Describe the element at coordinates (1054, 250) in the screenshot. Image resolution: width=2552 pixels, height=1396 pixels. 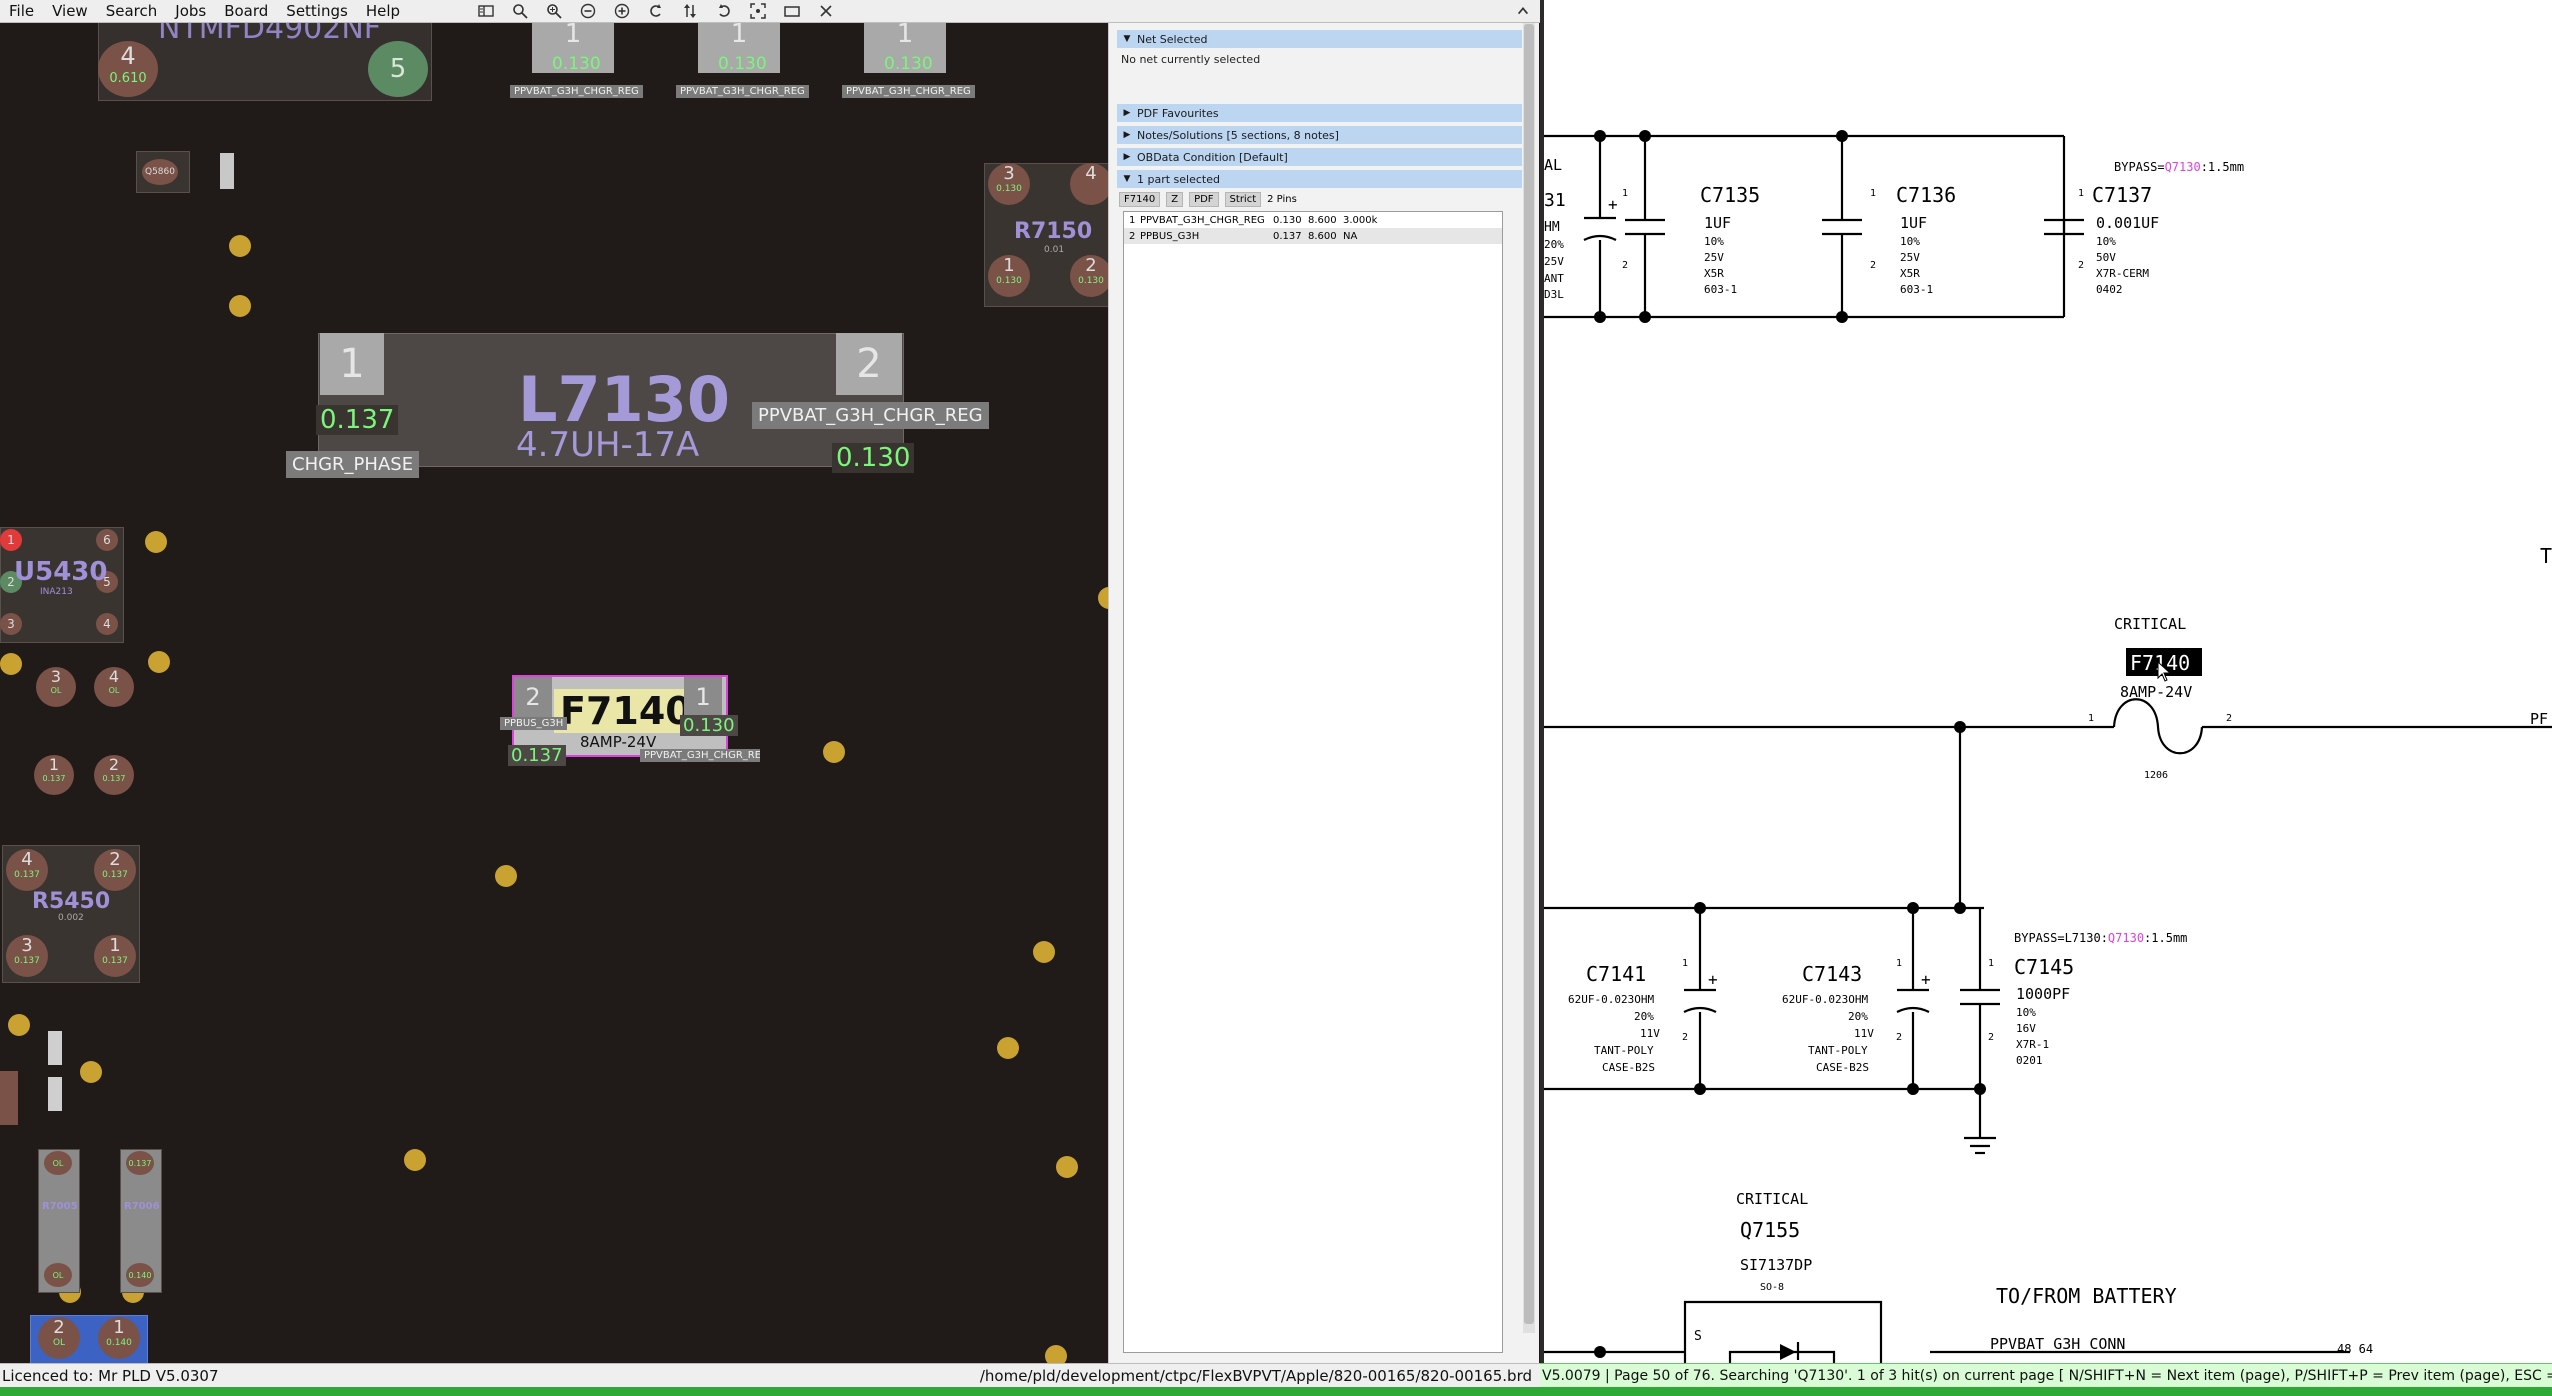
I see `component-value: 0.01` at that location.